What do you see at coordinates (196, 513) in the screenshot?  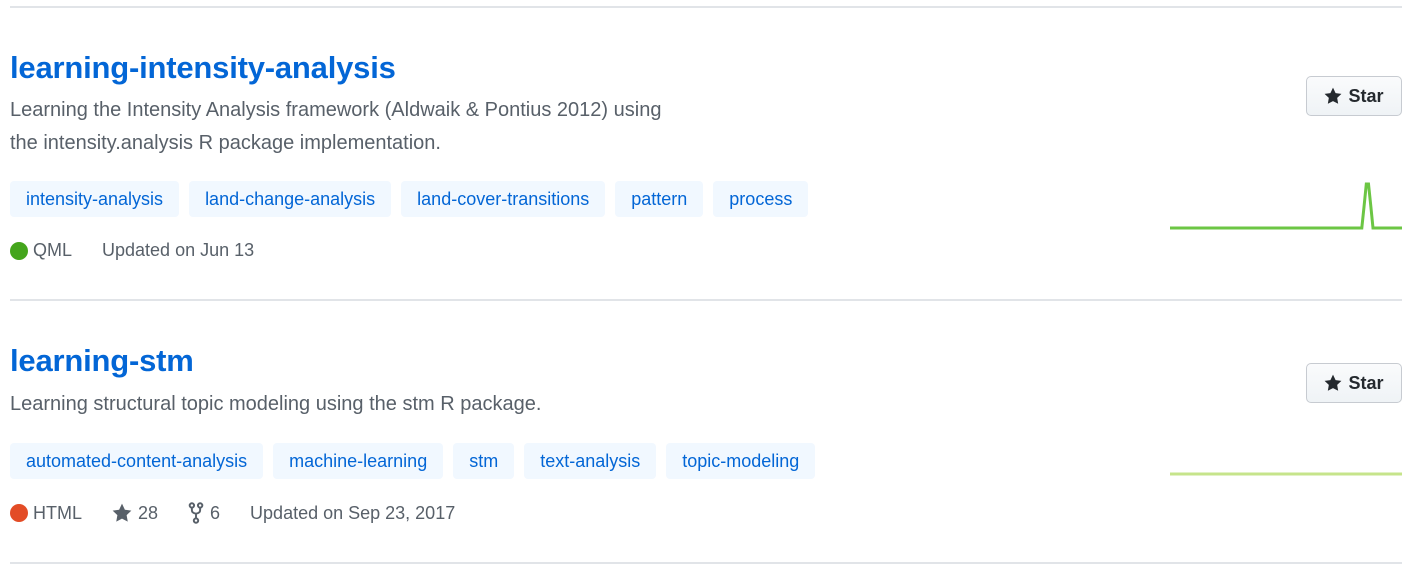 I see `fork-icon` at bounding box center [196, 513].